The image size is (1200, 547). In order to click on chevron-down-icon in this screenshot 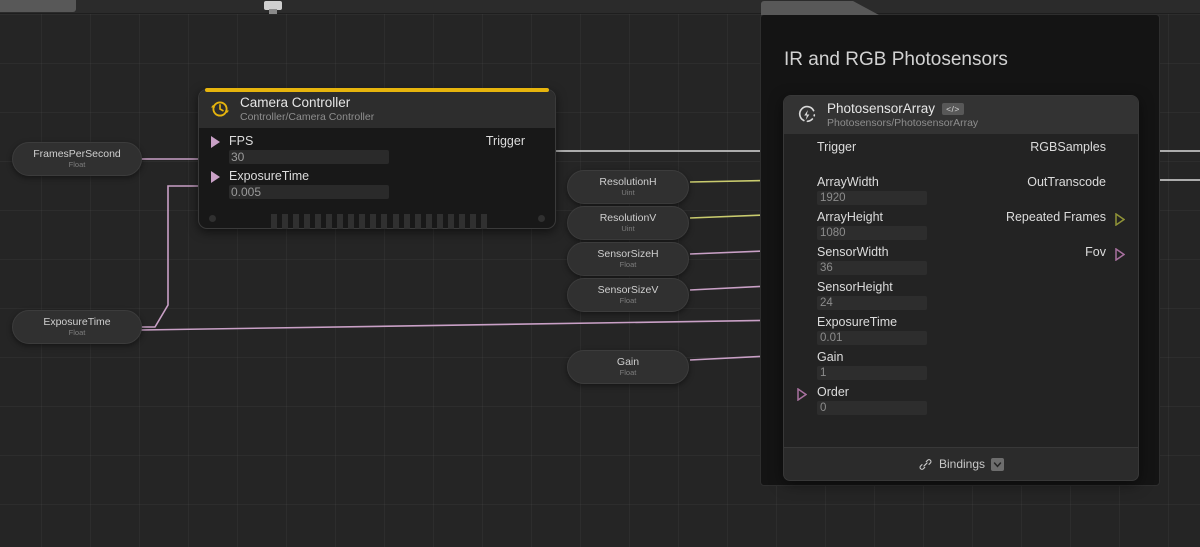, I will do `click(997, 464)`.